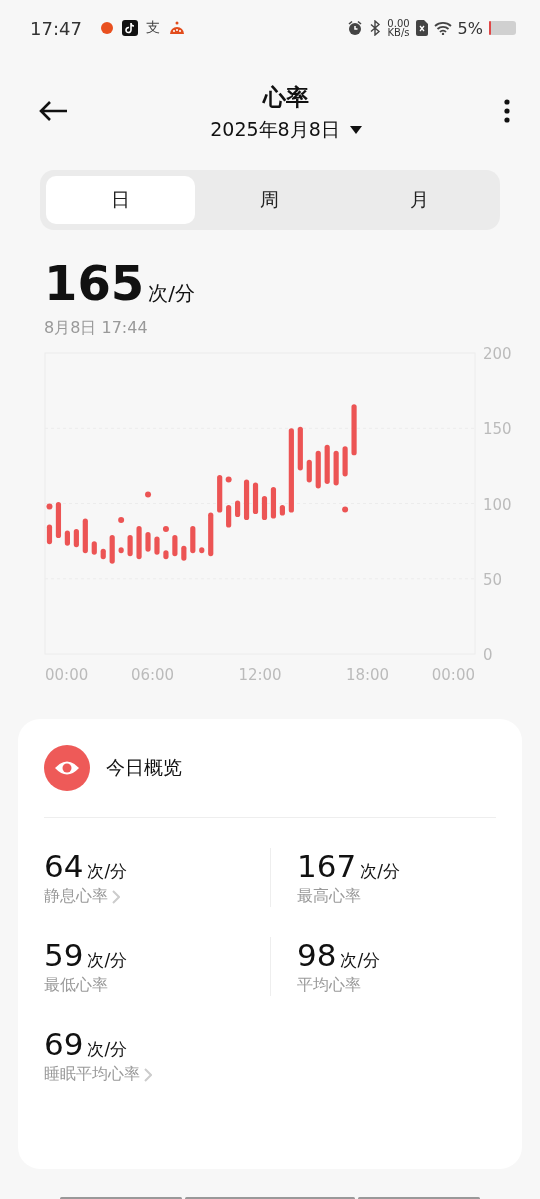 This screenshot has height=1199, width=540. What do you see at coordinates (367, 675) in the screenshot?
I see `x-axis-label: 18:00` at bounding box center [367, 675].